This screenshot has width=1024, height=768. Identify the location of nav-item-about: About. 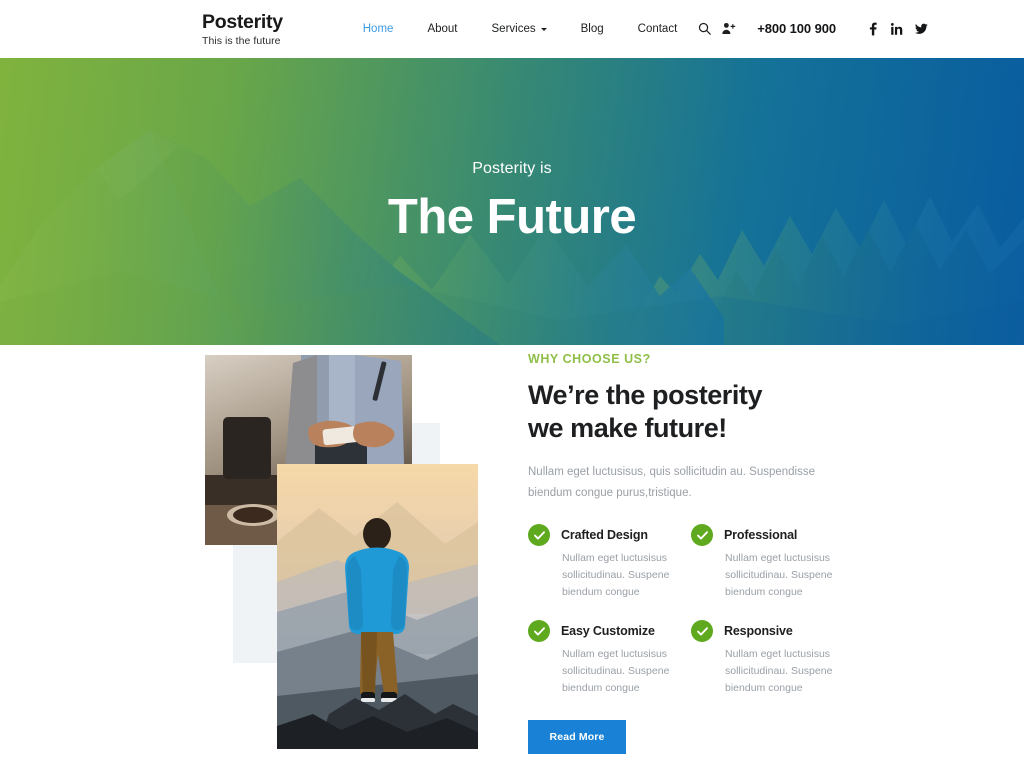
(442, 29).